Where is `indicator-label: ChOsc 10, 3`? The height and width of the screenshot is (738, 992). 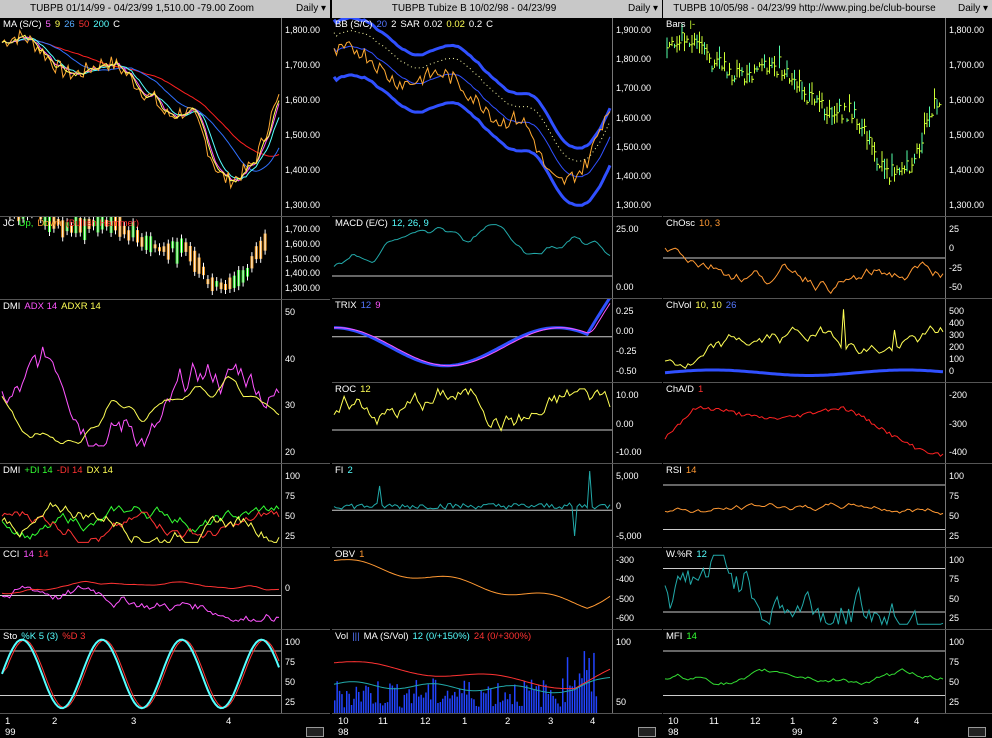 indicator-label: ChOsc 10, 3 is located at coordinates (695, 223).